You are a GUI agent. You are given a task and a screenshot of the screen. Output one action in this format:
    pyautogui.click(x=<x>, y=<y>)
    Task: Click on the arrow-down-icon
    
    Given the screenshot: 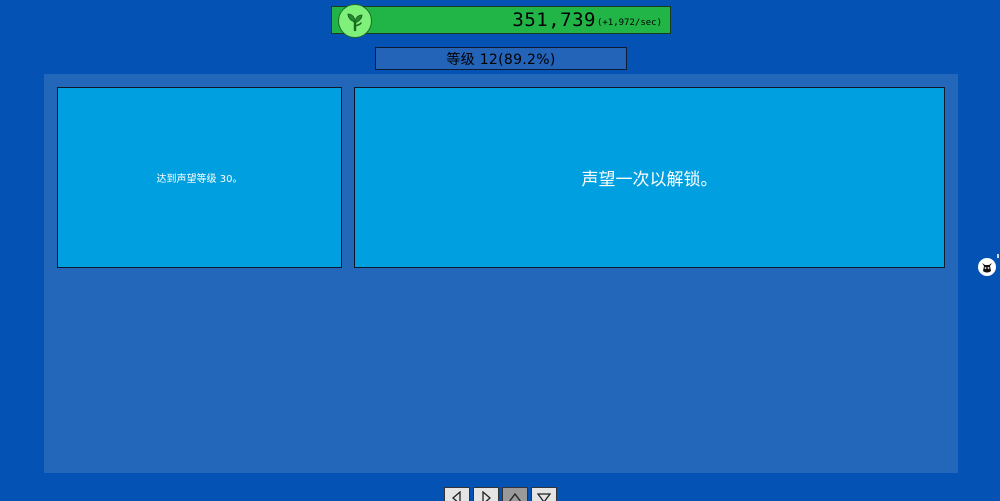 What is the action you would take?
    pyautogui.click(x=544, y=497)
    